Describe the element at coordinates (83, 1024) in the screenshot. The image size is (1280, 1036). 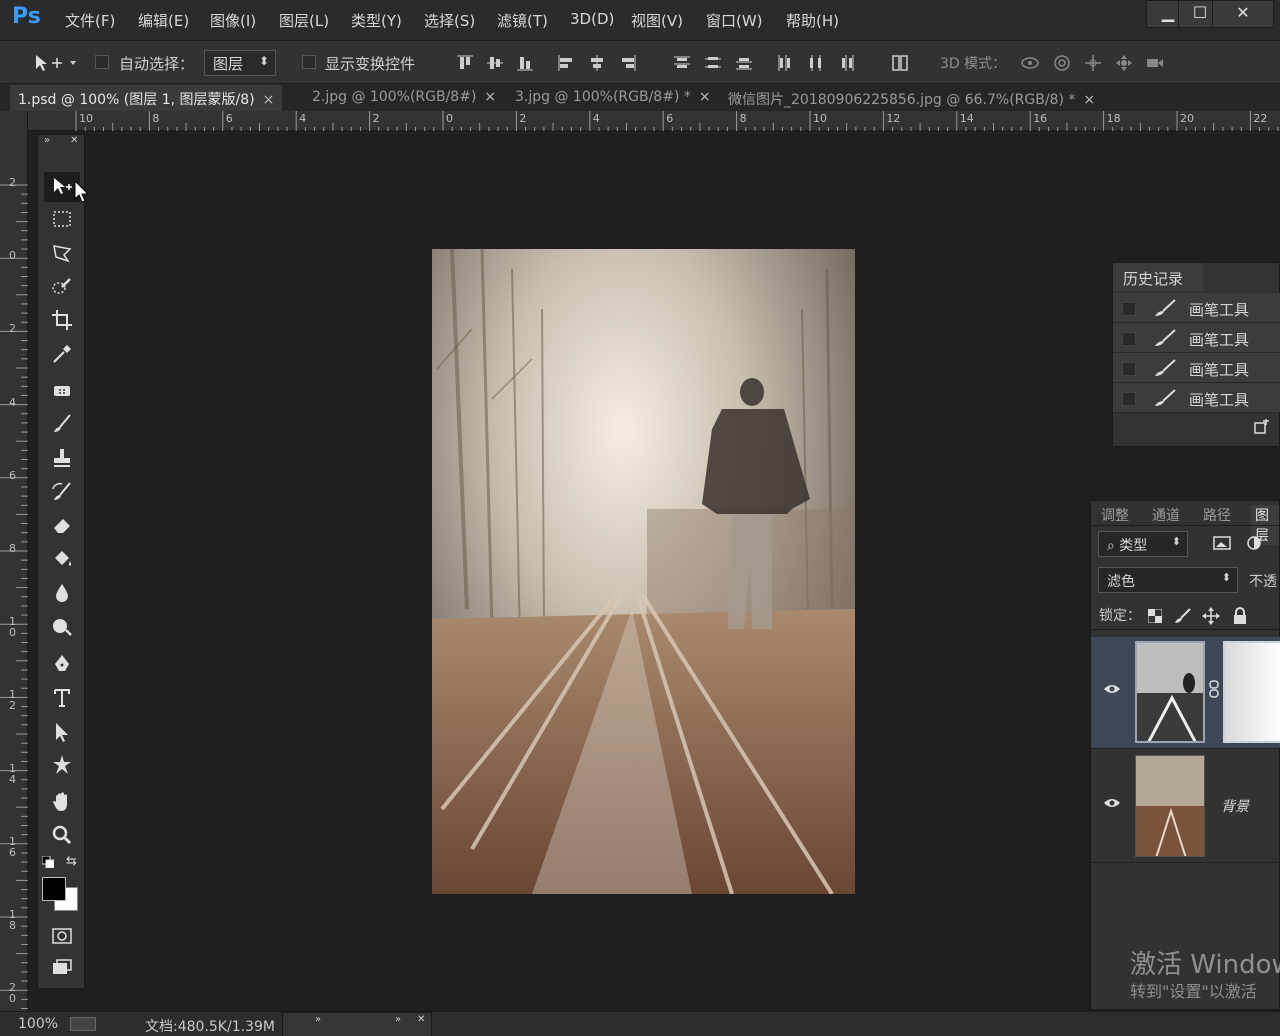
I see `status-share-icon` at that location.